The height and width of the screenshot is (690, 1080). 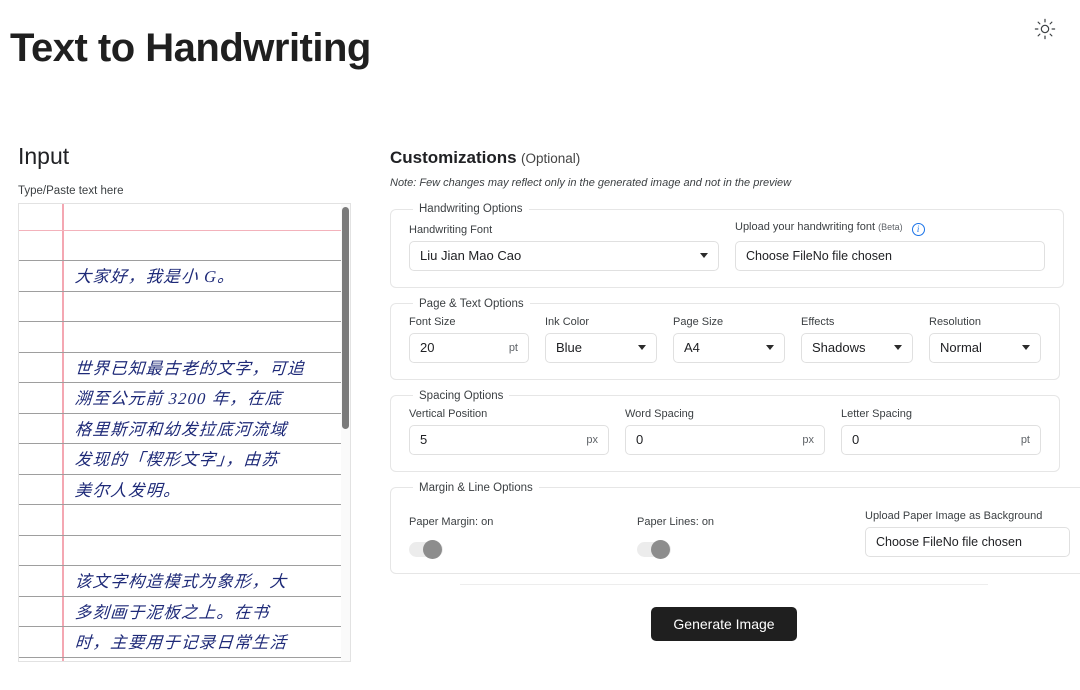 I want to click on upload-font-label: Upload your handwriting font (Beta) i, so click(x=890, y=228).